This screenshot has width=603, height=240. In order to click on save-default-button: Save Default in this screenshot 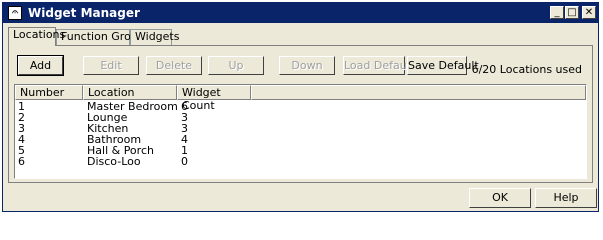, I will do `click(443, 65)`.